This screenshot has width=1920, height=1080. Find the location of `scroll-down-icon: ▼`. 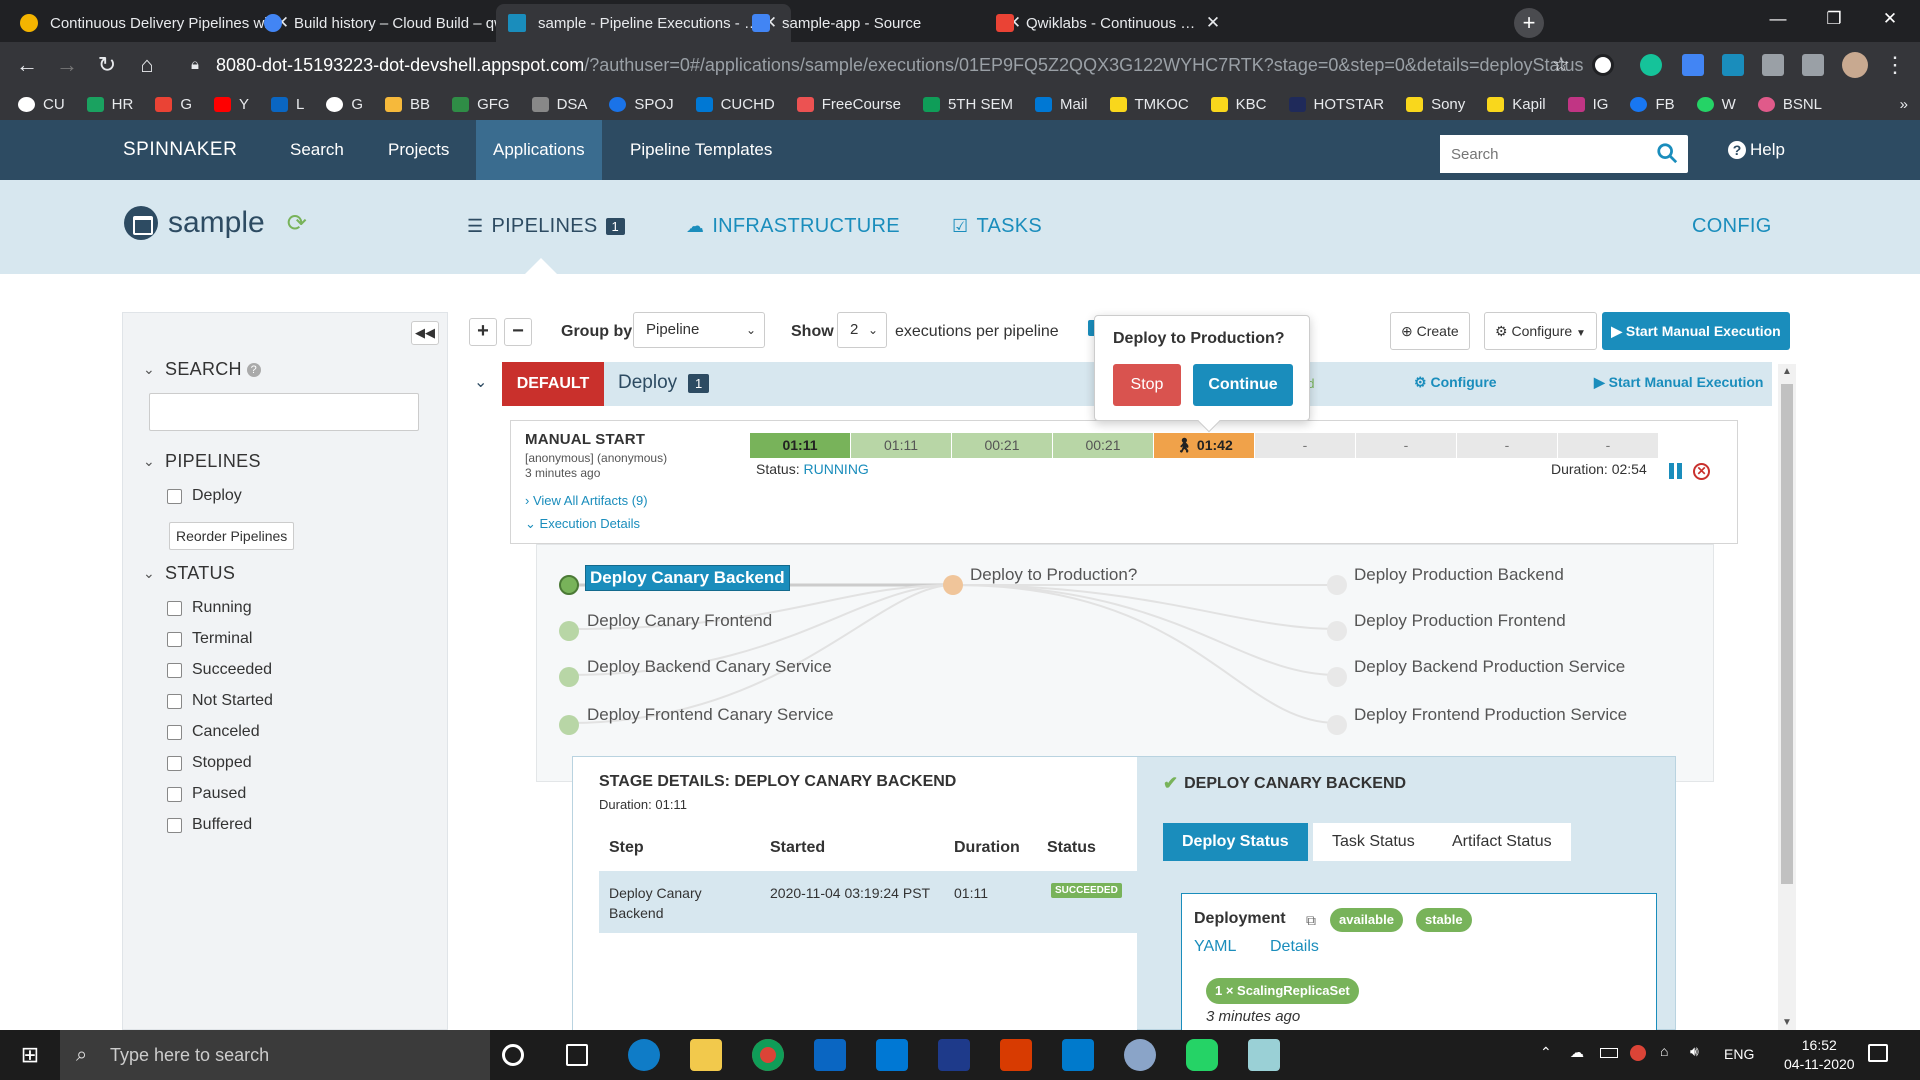

scroll-down-icon: ▼ is located at coordinates (1787, 1022).